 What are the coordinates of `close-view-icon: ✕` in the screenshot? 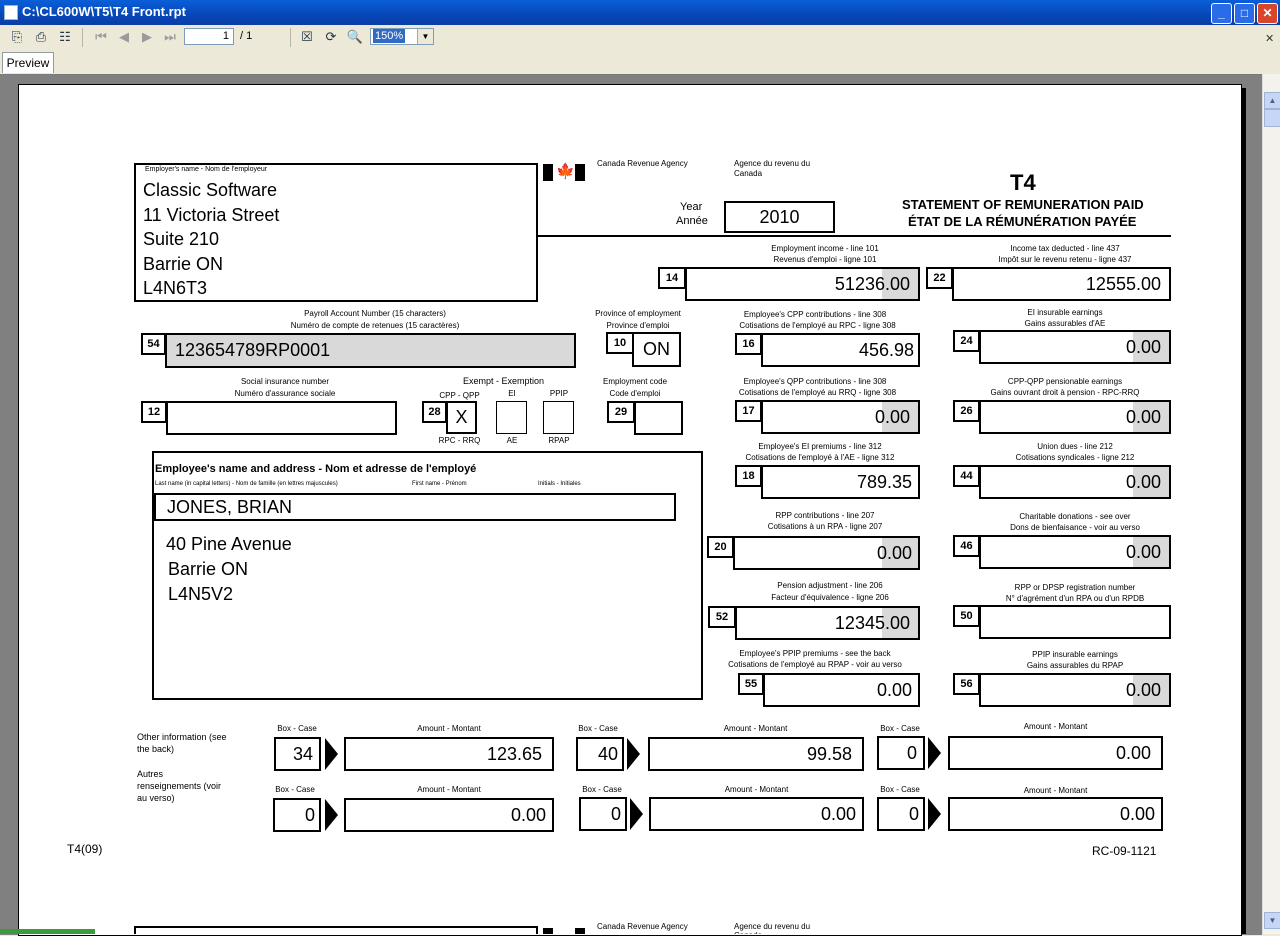 It's located at (1269, 38).